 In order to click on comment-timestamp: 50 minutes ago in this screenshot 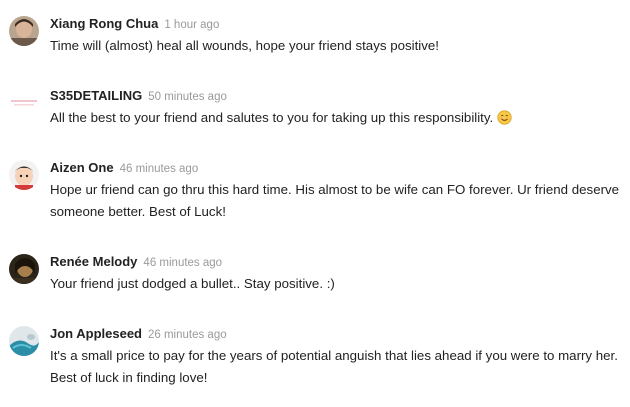, I will do `click(187, 97)`.